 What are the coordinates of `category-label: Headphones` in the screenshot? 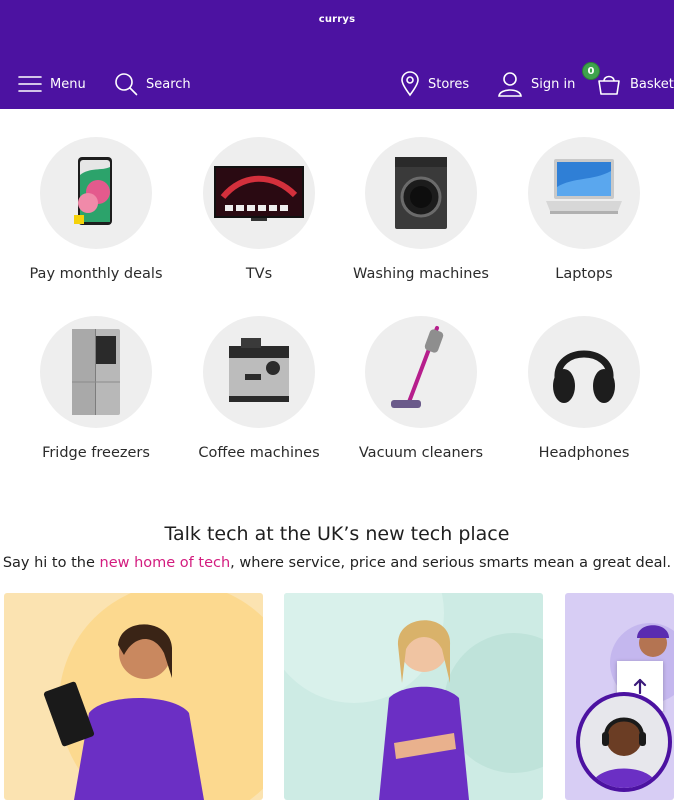 It's located at (584, 453).